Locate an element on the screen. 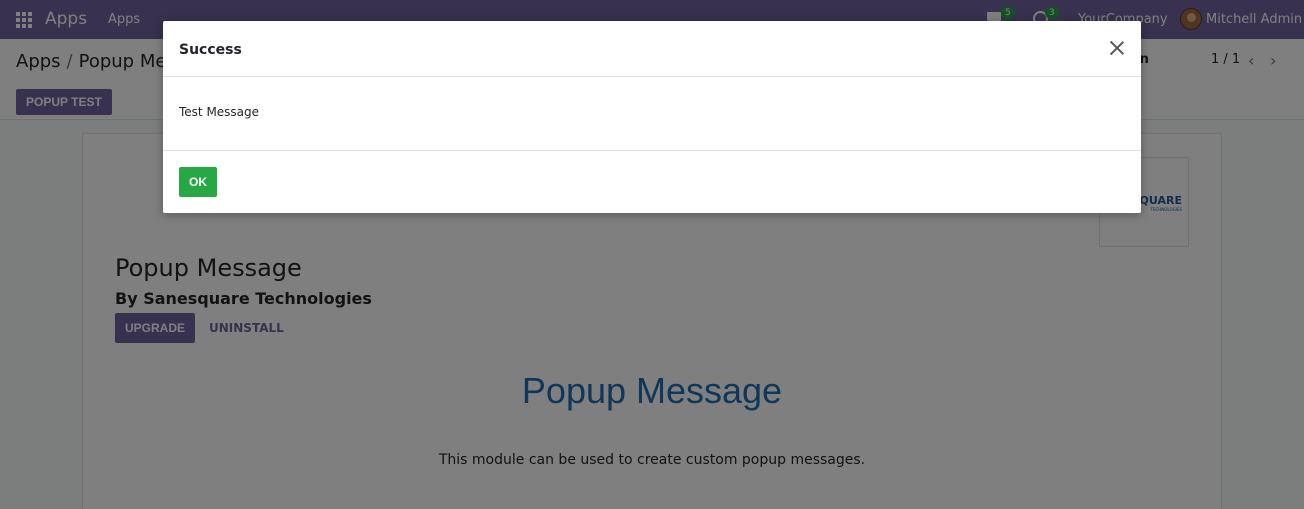 The width and height of the screenshot is (1304, 509). dialog-title: Success is located at coordinates (210, 50).